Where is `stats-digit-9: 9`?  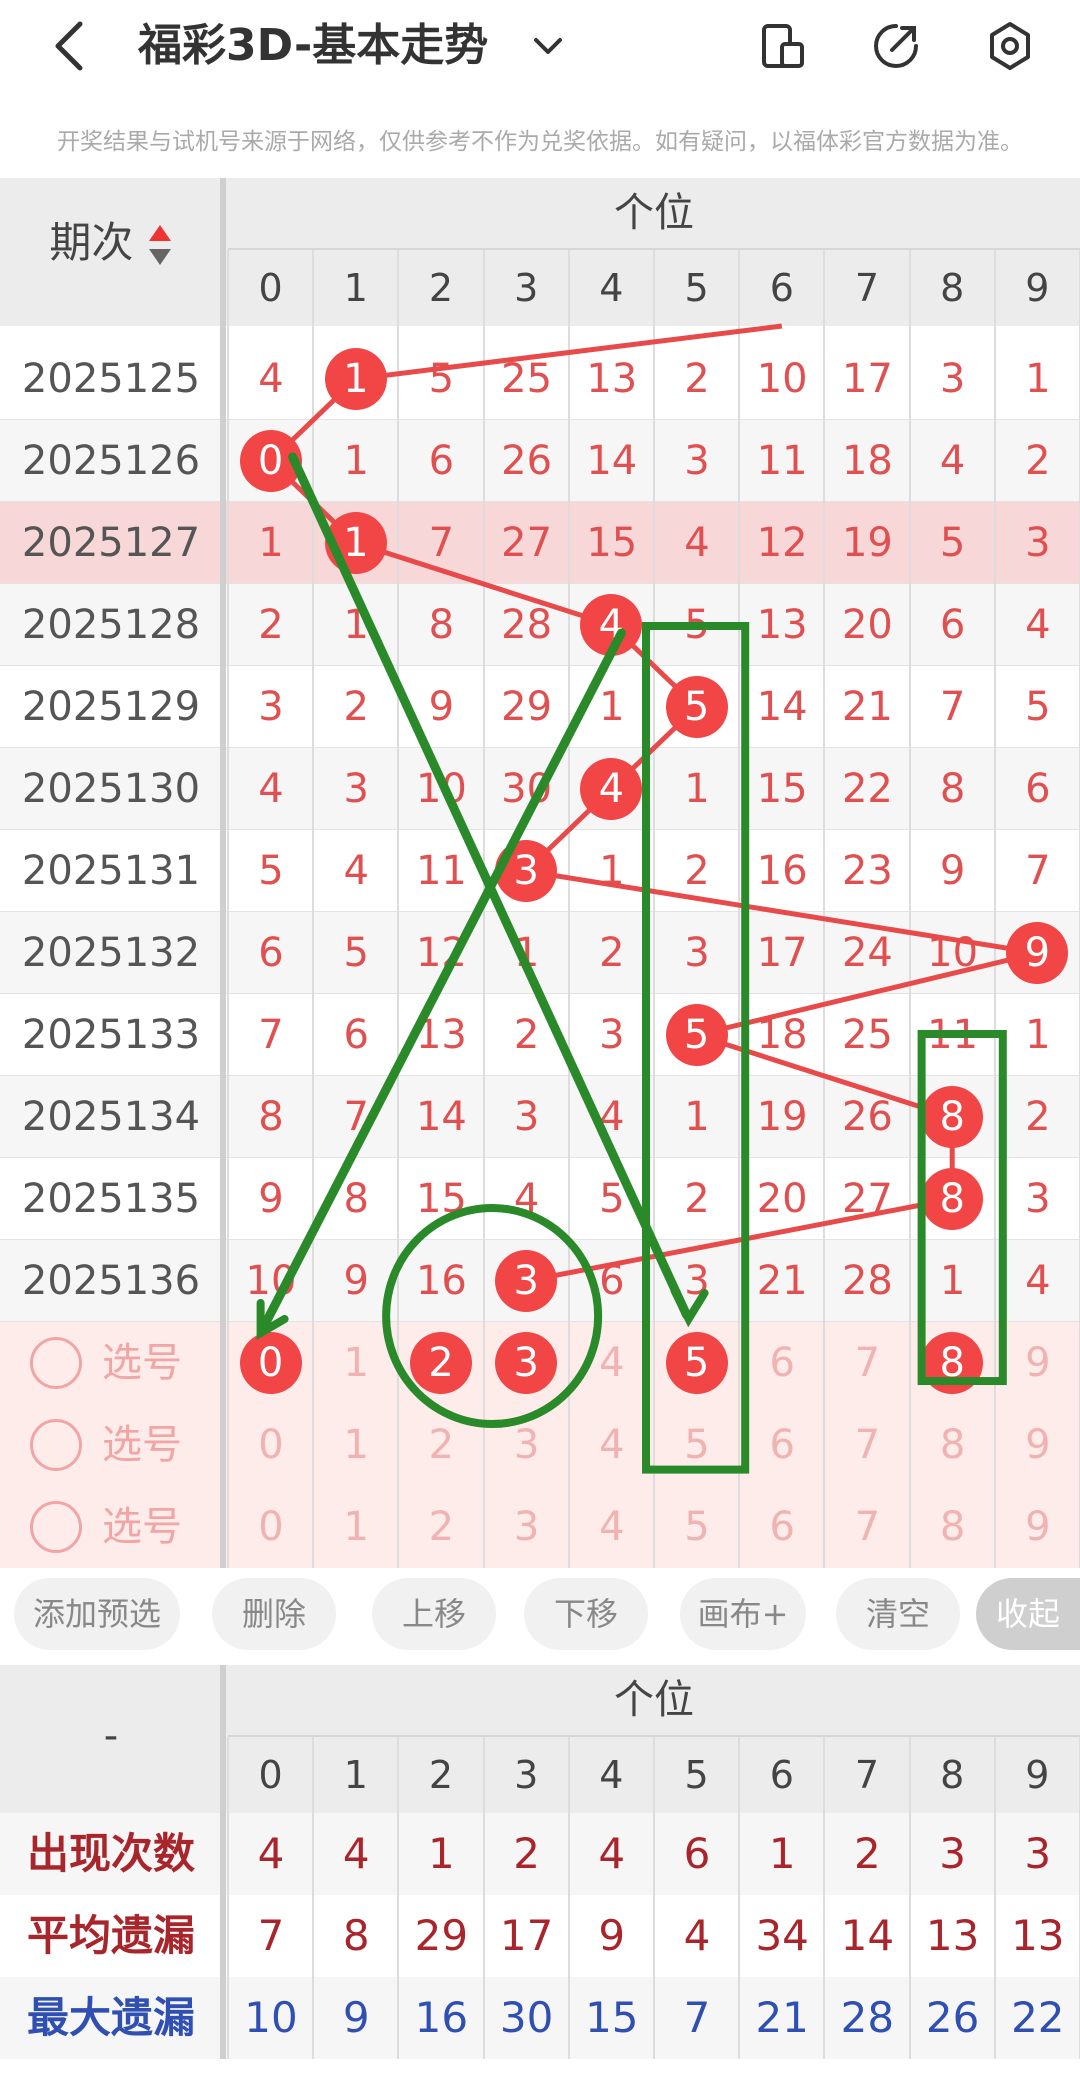 stats-digit-9: 9 is located at coordinates (1037, 1775).